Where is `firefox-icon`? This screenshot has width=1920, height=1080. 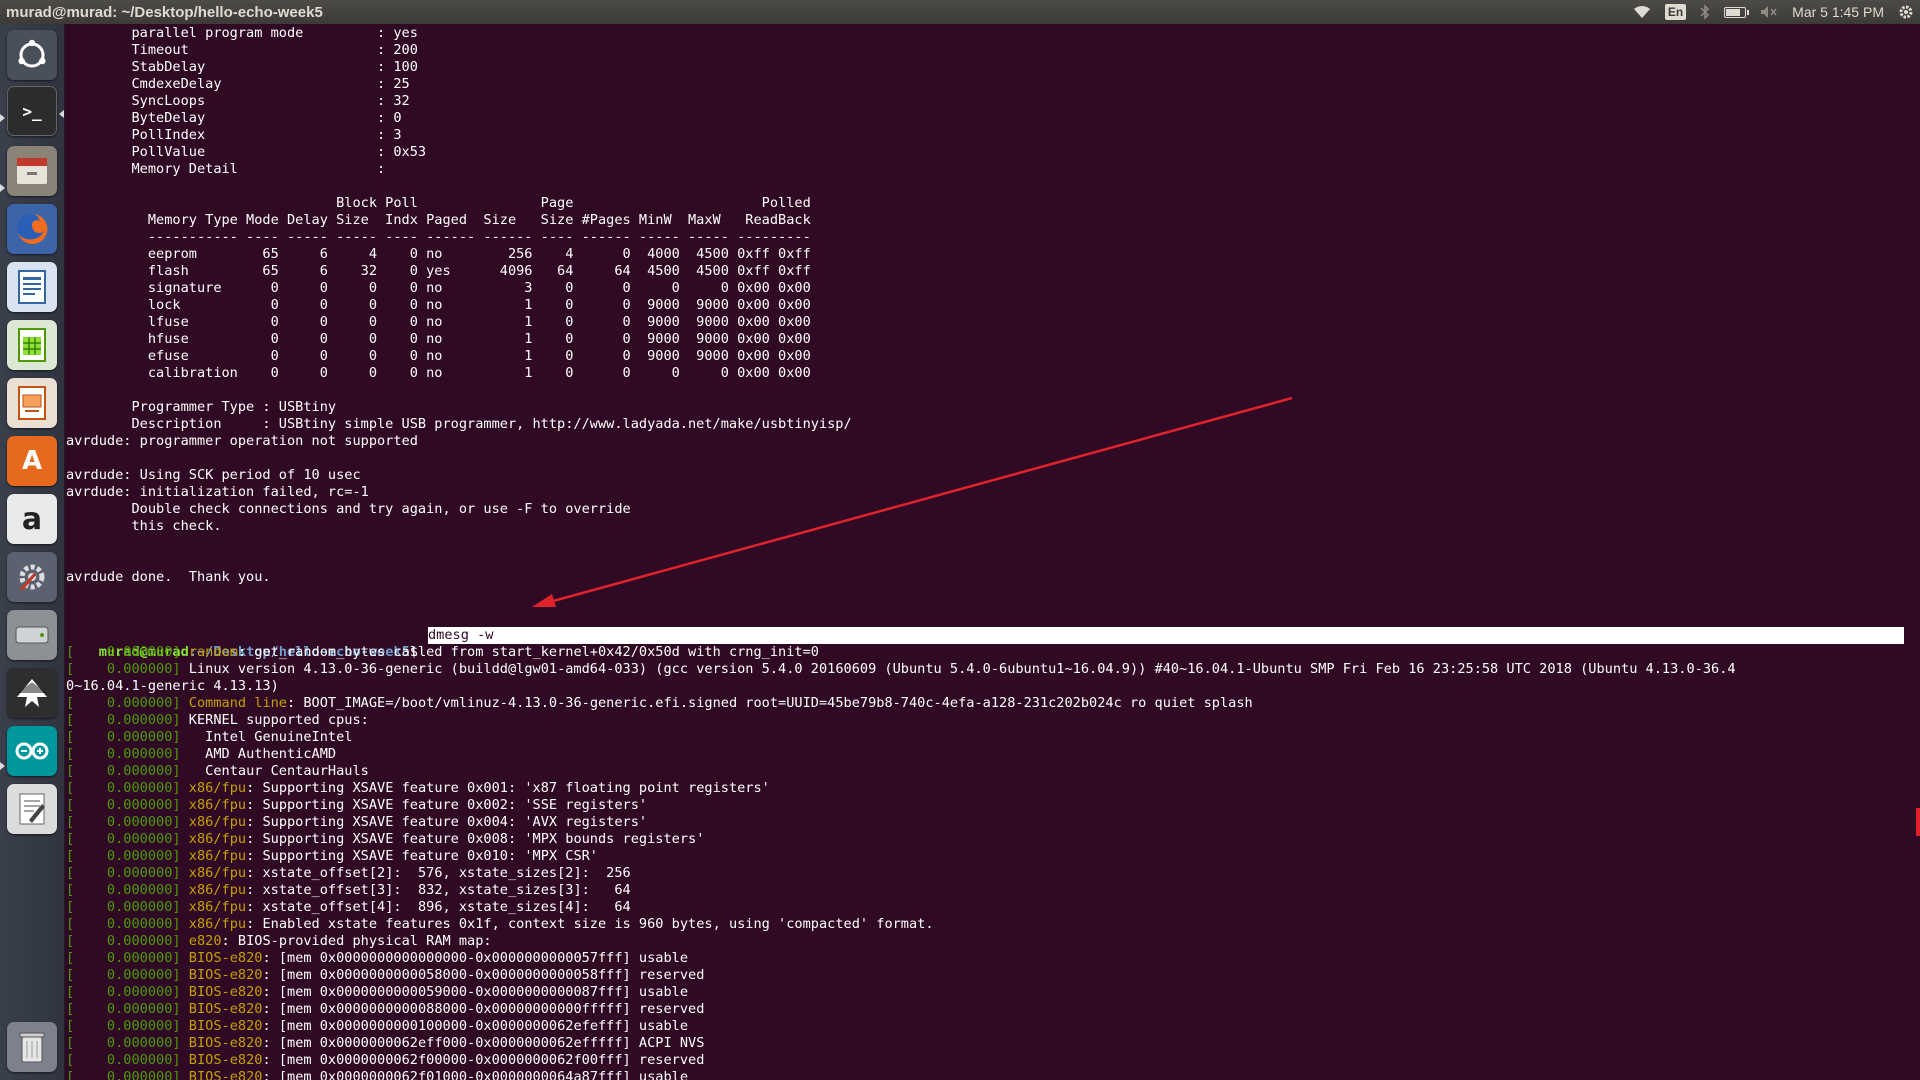 firefox-icon is located at coordinates (32, 229).